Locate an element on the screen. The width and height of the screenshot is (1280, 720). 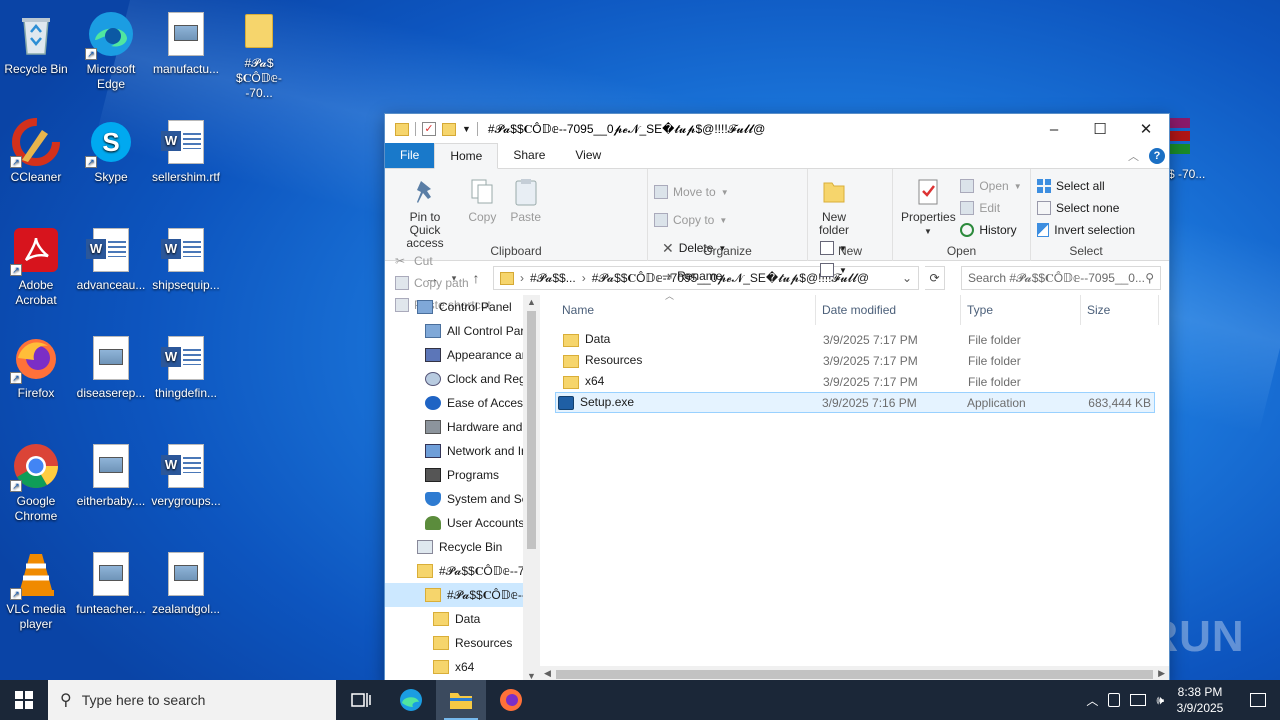
nav-item-clock-region: Clock and Regi is located at coordinates (462, 379).